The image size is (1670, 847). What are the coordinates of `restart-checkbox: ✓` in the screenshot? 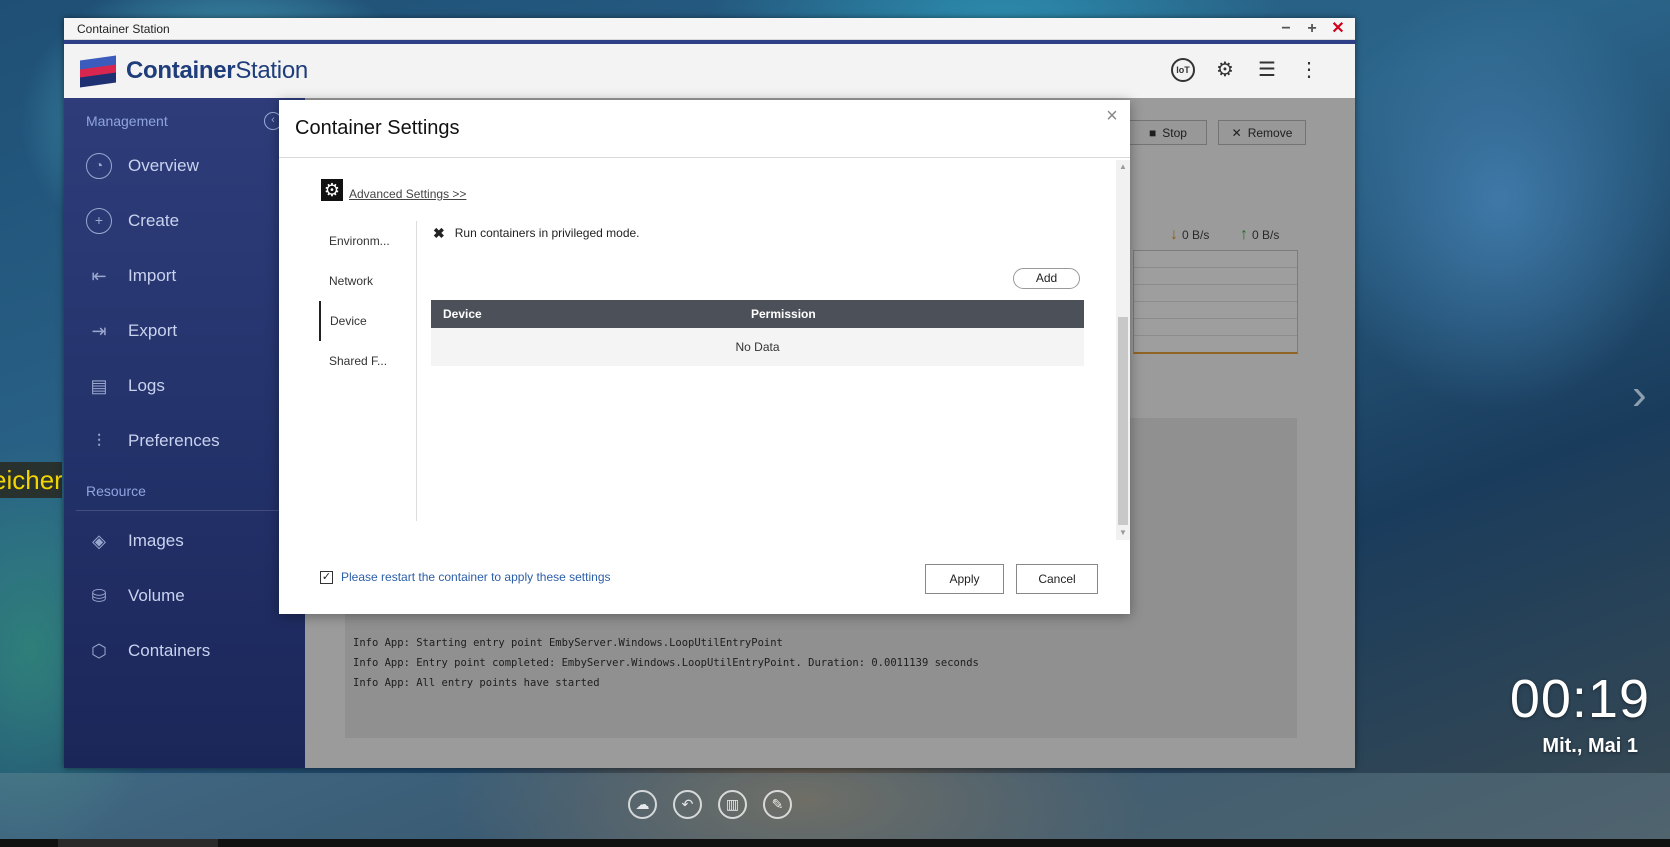 It's located at (326, 577).